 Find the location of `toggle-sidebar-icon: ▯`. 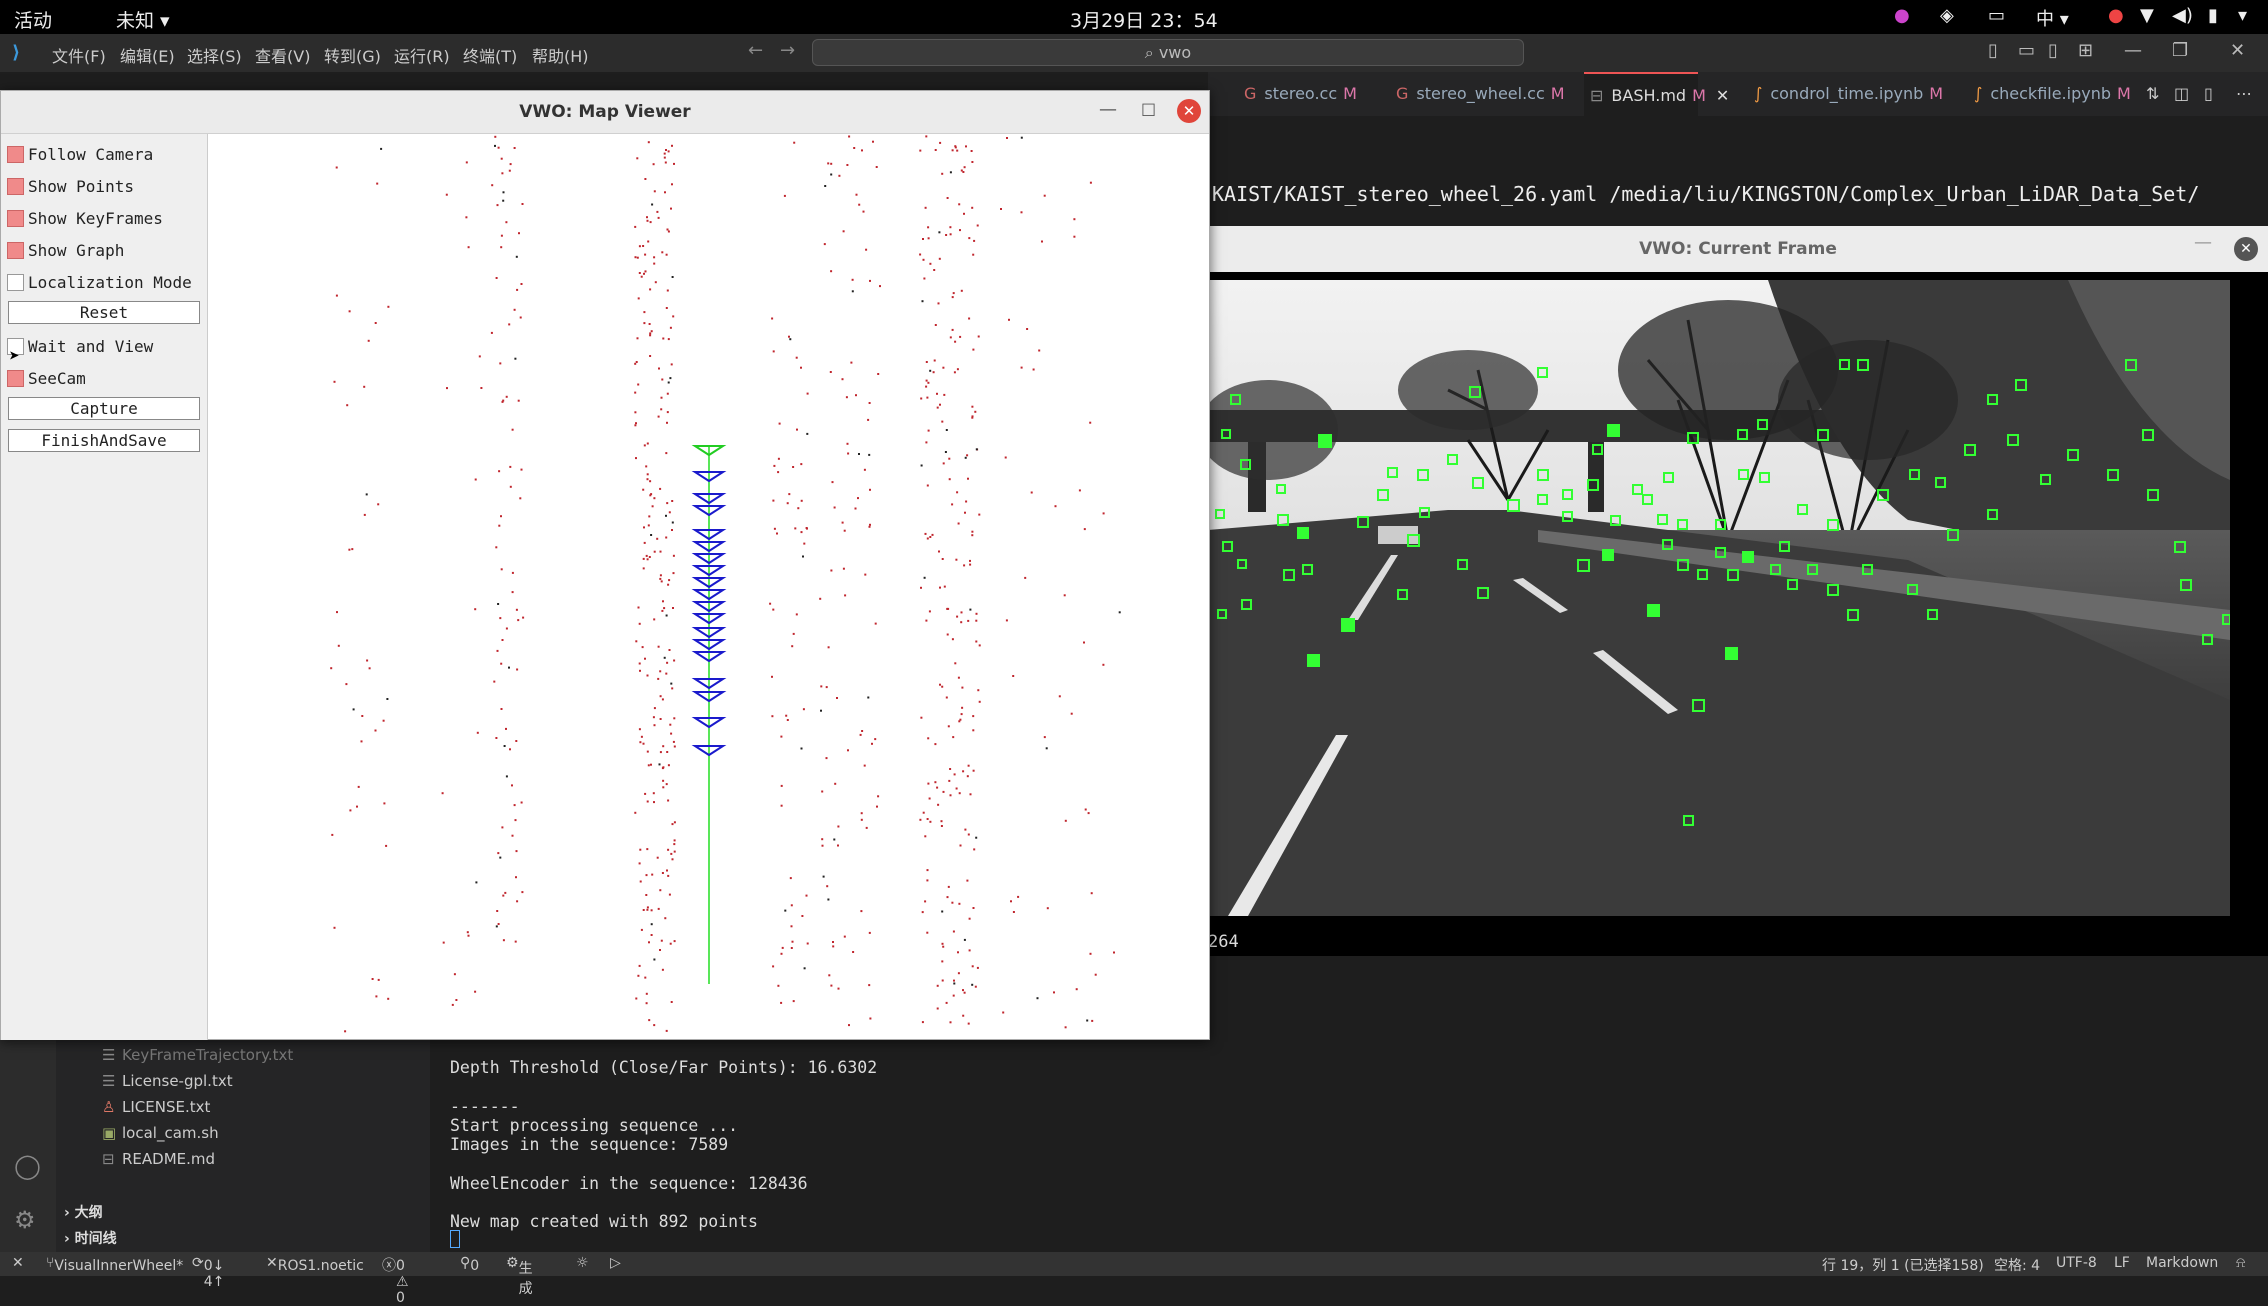

toggle-sidebar-icon: ▯ is located at coordinates (1993, 50).